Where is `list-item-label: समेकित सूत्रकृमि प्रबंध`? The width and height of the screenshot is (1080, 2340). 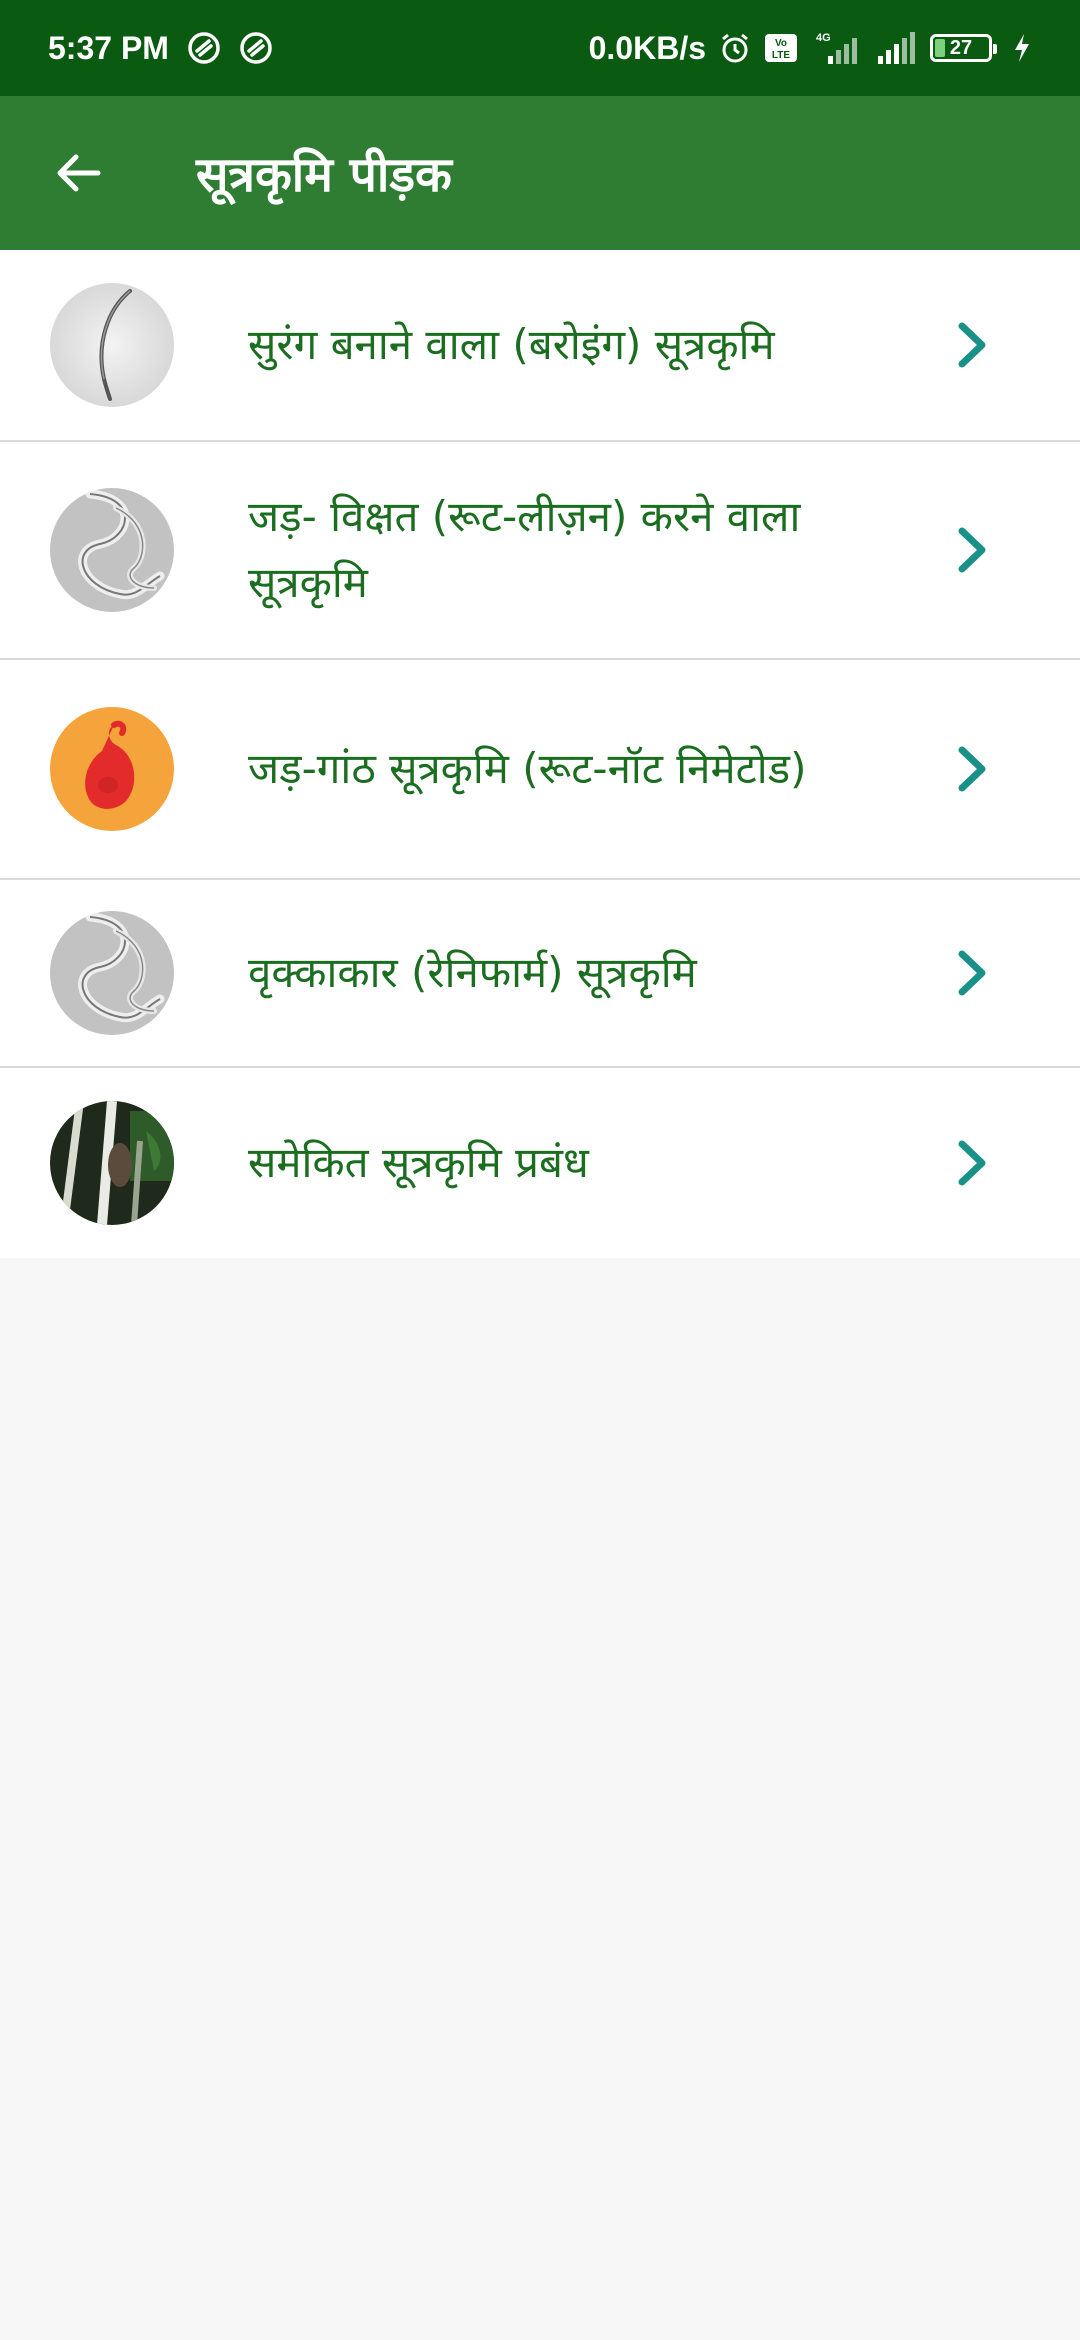
list-item-label: समेकित सूत्रकृमि प्रबंध is located at coordinates (418, 1162).